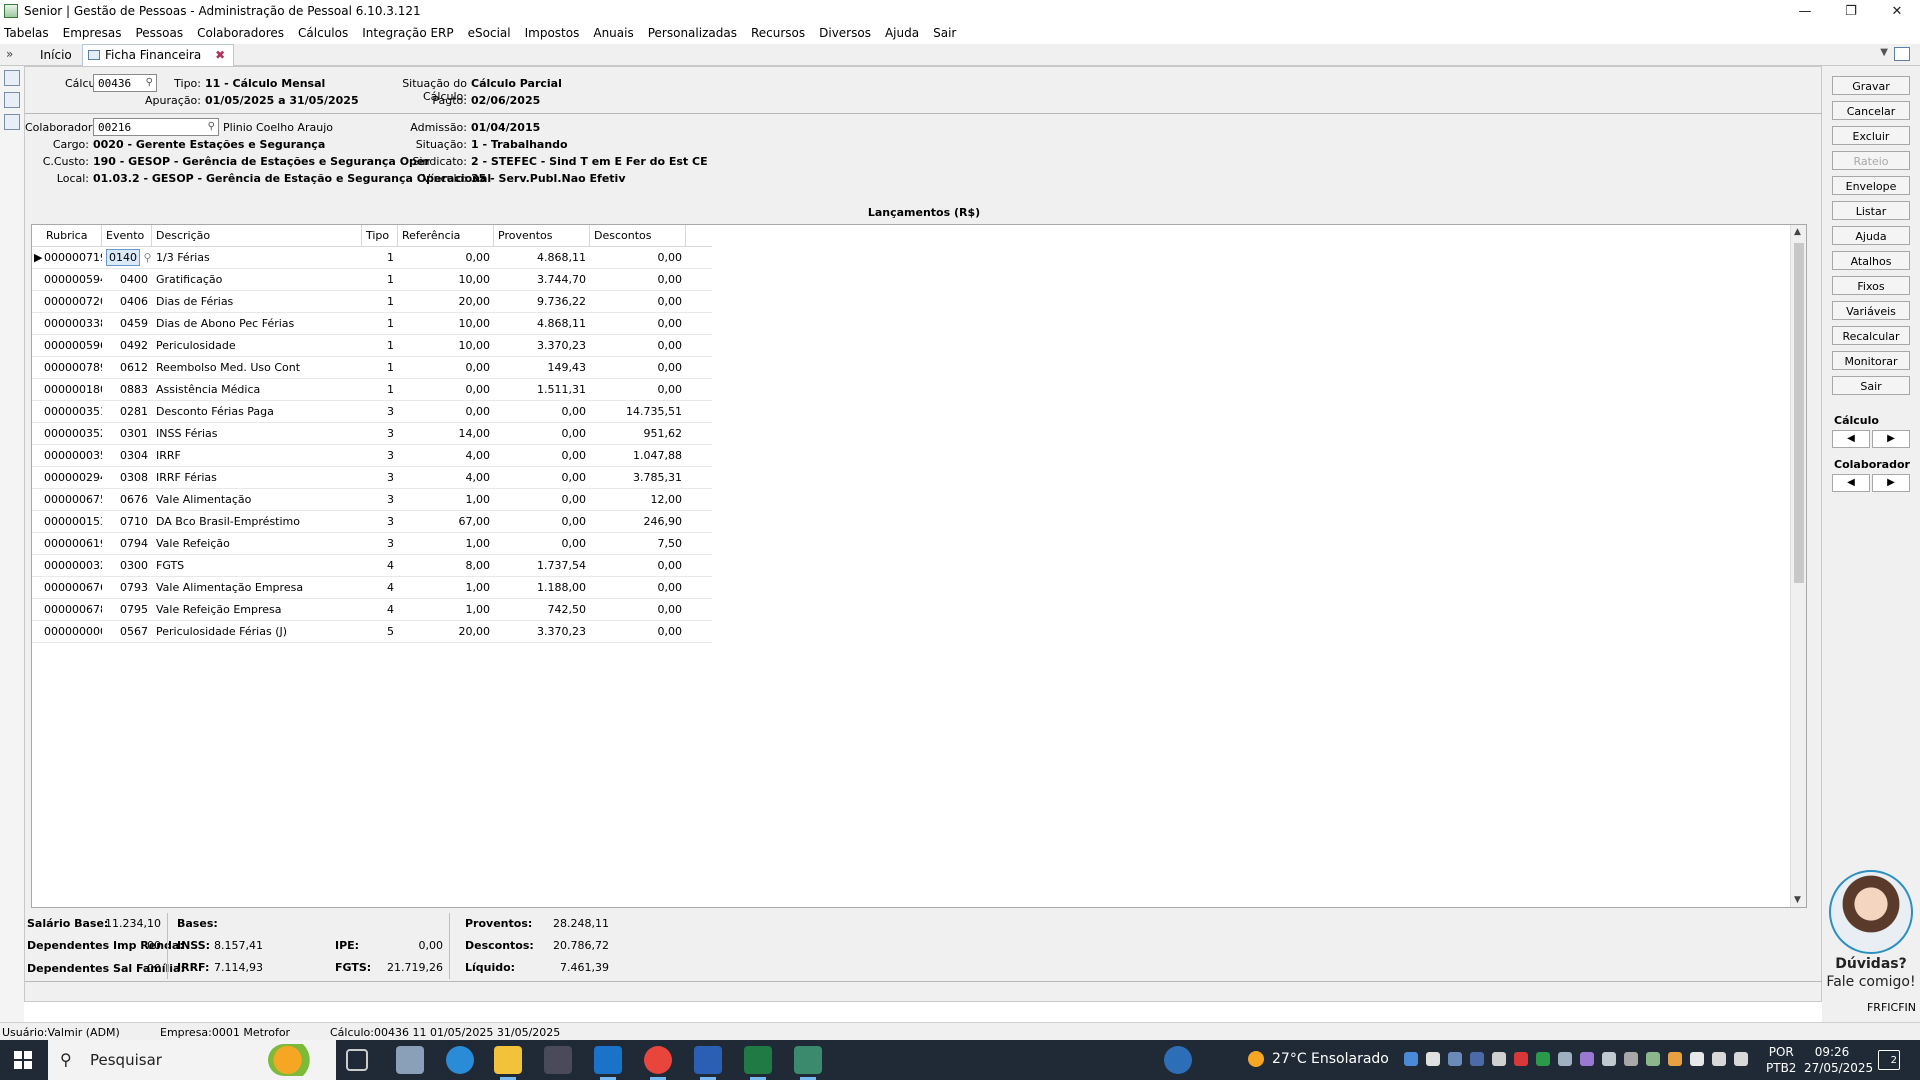 This screenshot has width=1920, height=1080. Describe the element at coordinates (127, 368) in the screenshot. I see `cell-evento: 0612` at that location.